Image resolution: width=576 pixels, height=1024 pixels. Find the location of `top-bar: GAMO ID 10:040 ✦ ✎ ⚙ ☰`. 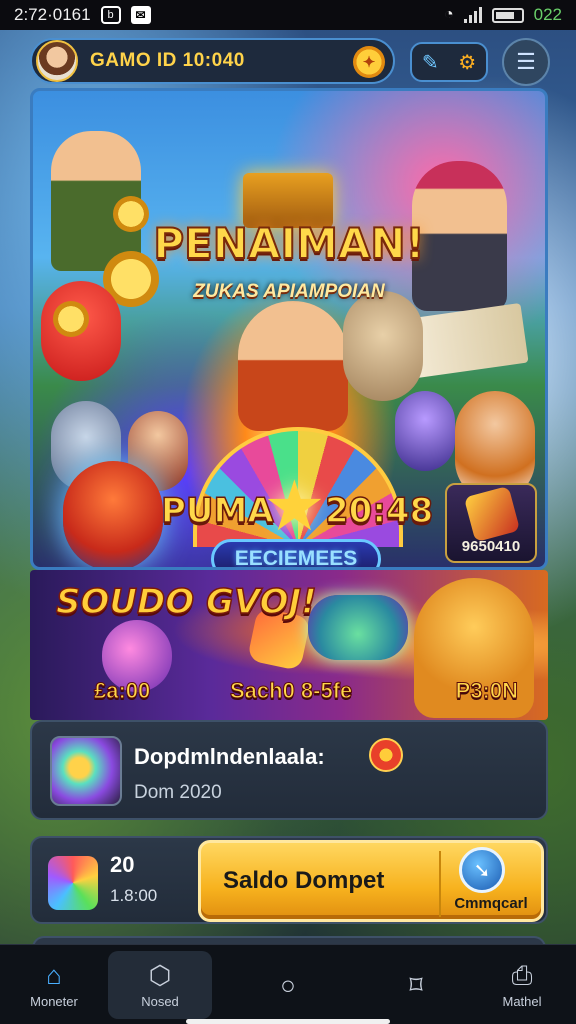

top-bar: GAMO ID 10:040 ✦ ✎ ⚙ ☰ is located at coordinates (290, 61).